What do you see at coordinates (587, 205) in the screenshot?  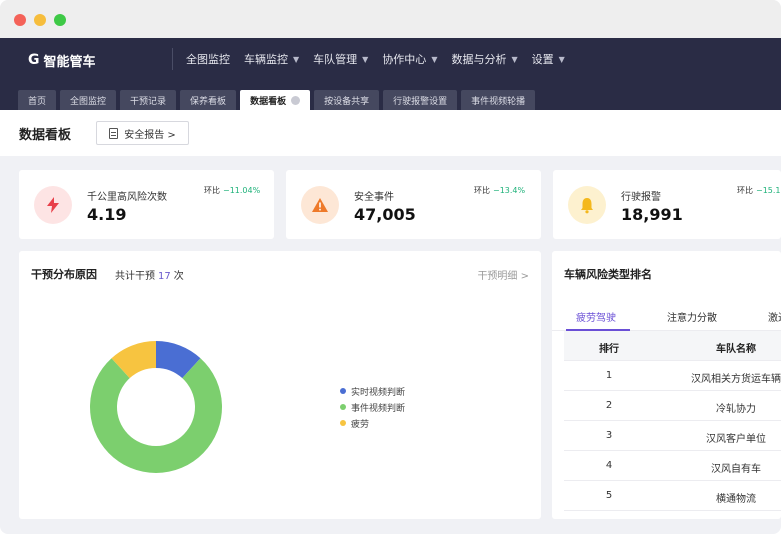 I see `bell-icon` at bounding box center [587, 205].